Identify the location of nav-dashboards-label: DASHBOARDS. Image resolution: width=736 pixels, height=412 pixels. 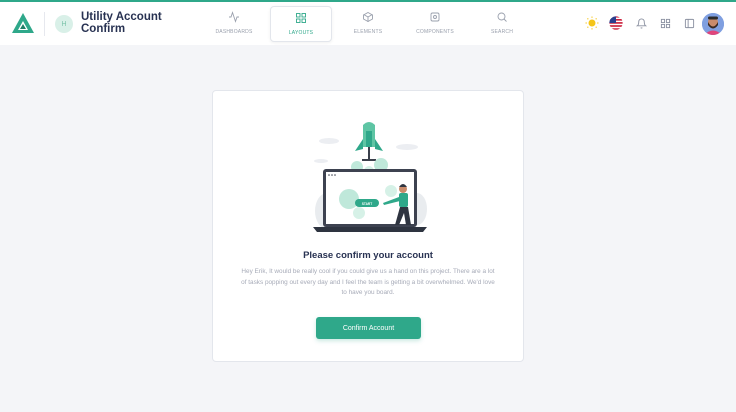
(234, 32).